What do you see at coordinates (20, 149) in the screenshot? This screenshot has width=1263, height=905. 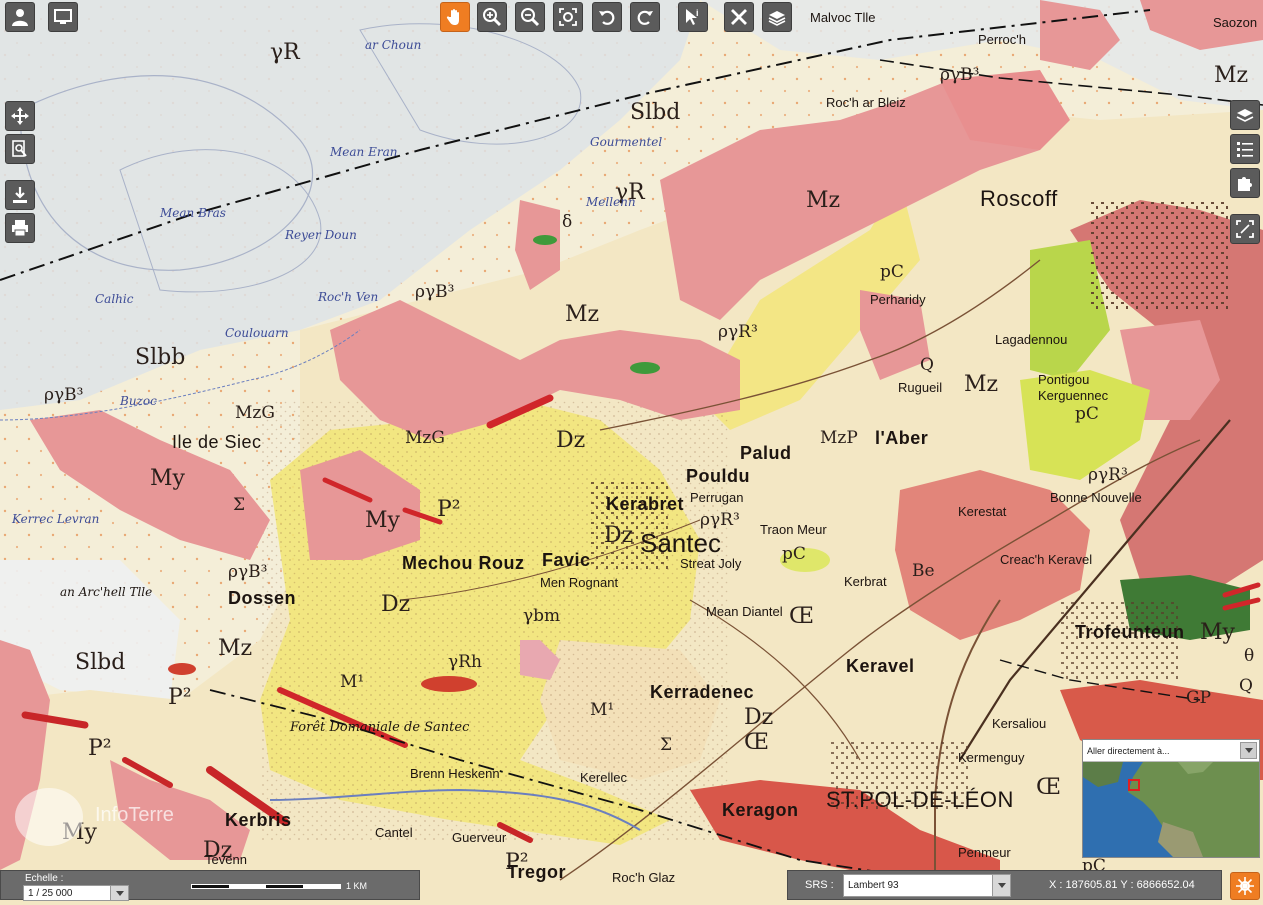 I see `search-document-button` at bounding box center [20, 149].